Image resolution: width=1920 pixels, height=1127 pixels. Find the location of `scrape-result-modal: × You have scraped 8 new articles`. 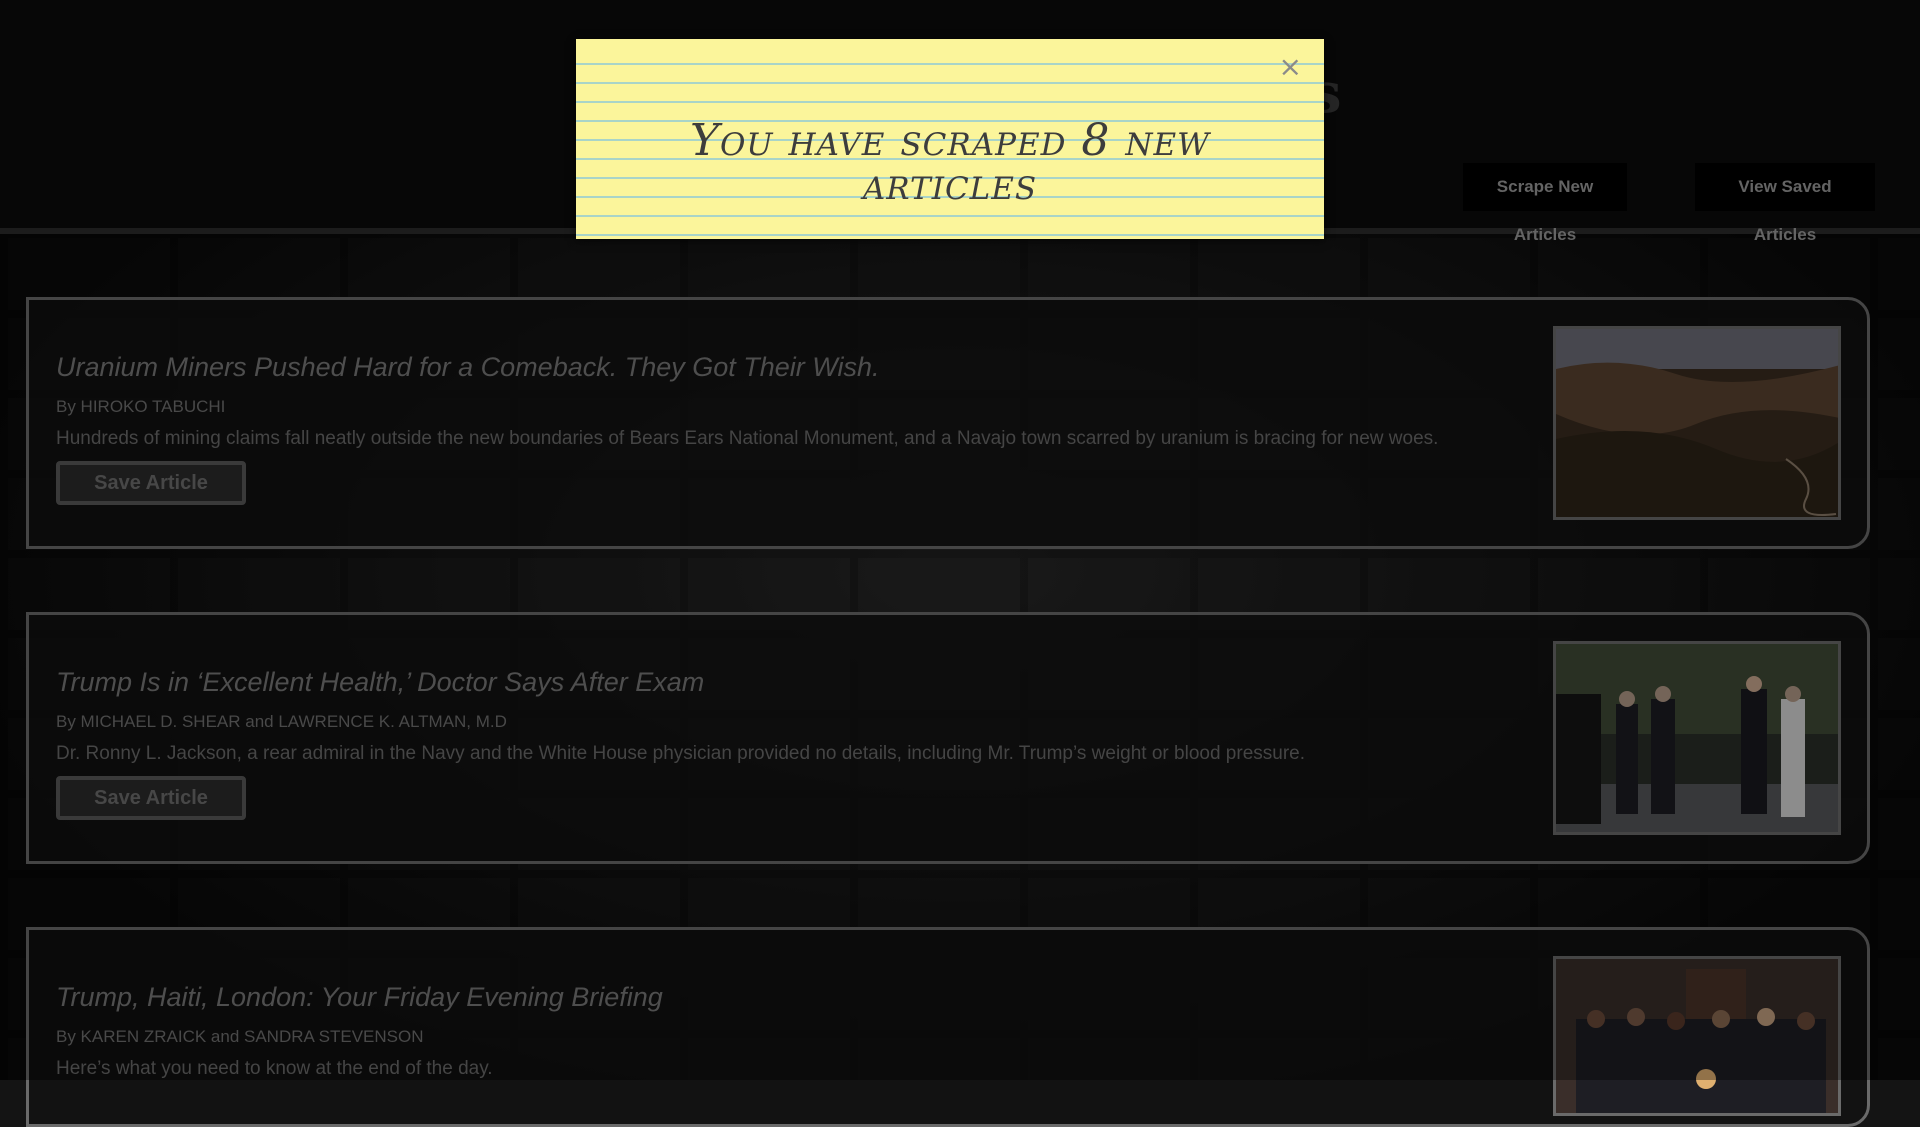

scrape-result-modal: × You have scraped 8 new articles is located at coordinates (950, 139).